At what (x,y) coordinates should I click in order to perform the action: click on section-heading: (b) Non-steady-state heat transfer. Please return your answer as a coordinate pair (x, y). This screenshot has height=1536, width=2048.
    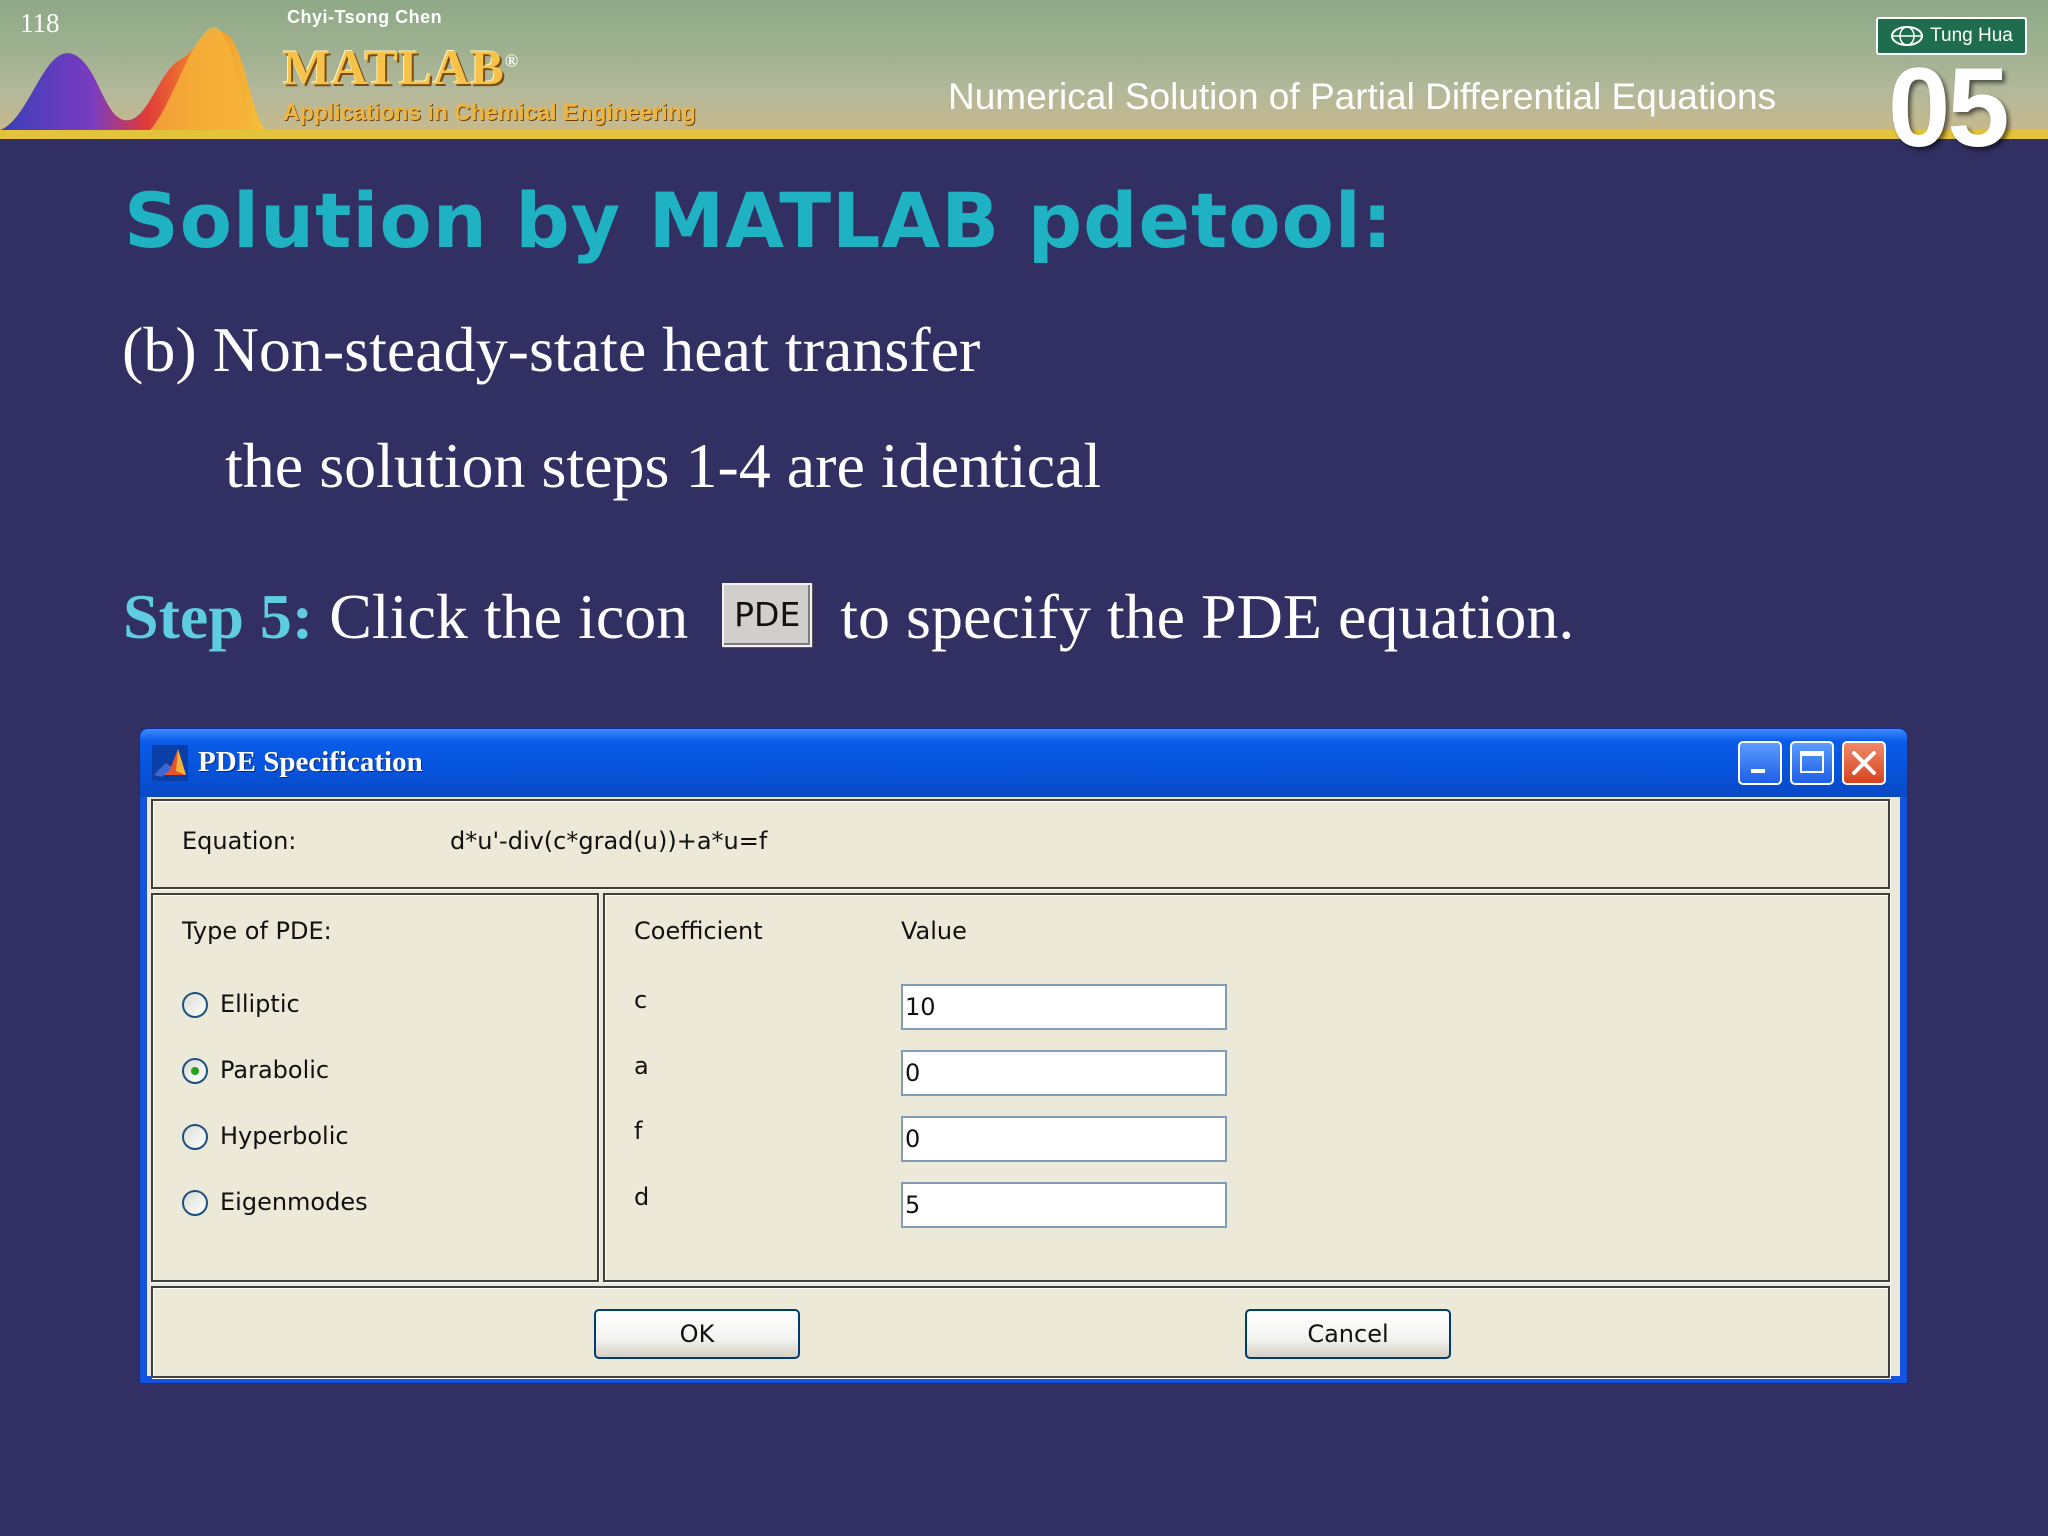
    Looking at the image, I should click on (551, 349).